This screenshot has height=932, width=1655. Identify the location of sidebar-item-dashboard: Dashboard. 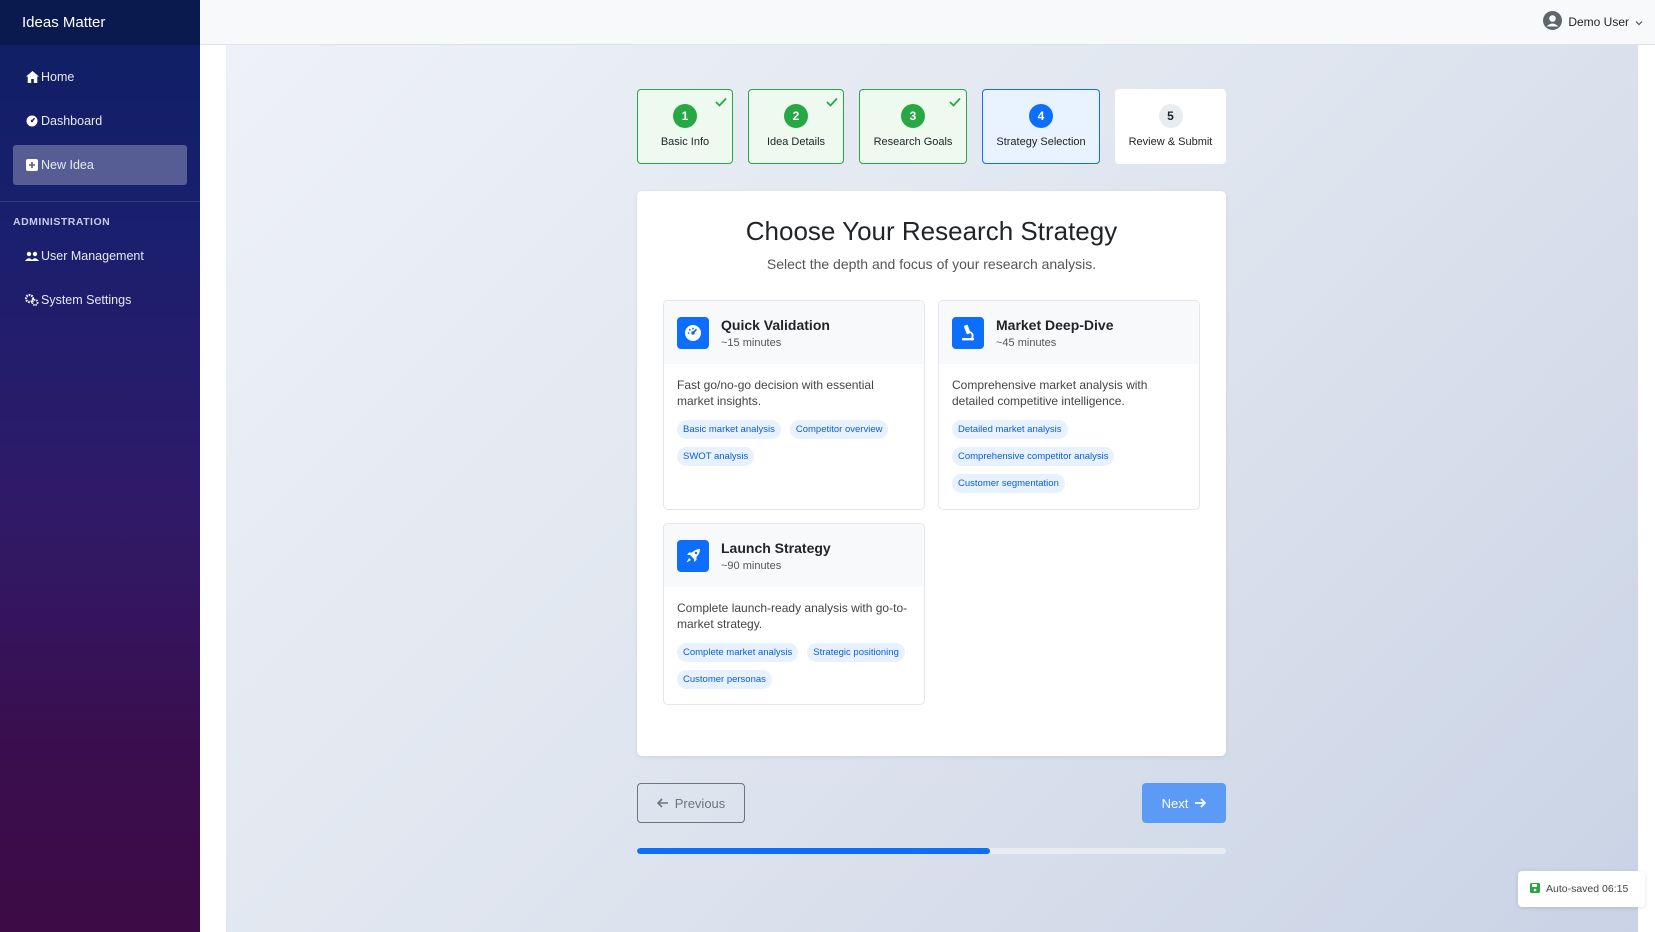
(100, 121).